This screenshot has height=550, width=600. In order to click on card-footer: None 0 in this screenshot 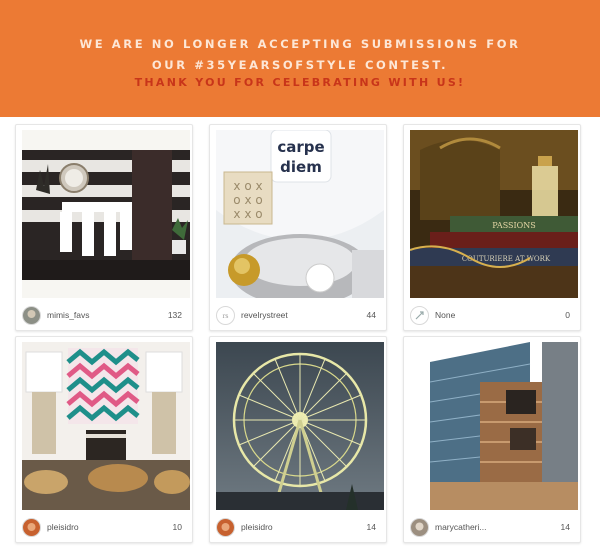, I will do `click(492, 316)`.